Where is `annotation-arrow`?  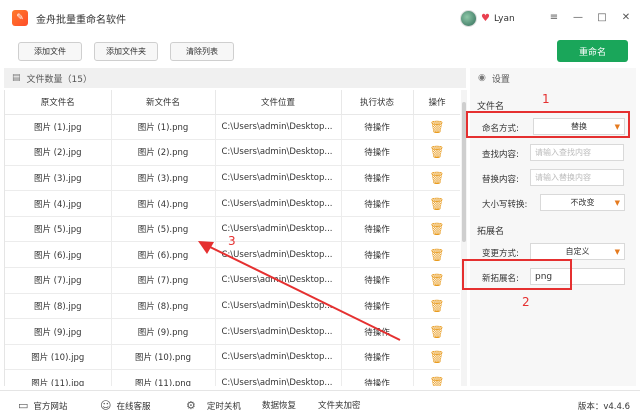
annotation-arrow is located at coordinates (299, 291).